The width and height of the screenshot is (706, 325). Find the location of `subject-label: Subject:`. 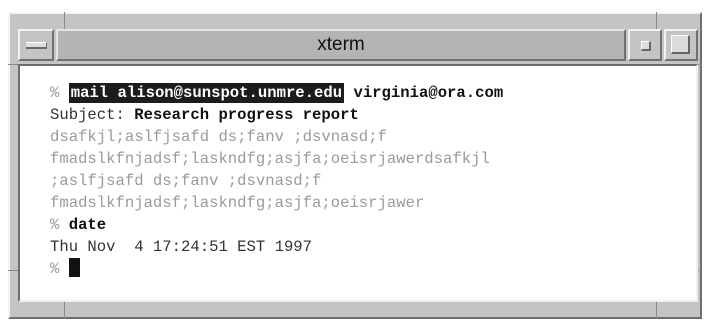

subject-label: Subject: is located at coordinates (87, 115).